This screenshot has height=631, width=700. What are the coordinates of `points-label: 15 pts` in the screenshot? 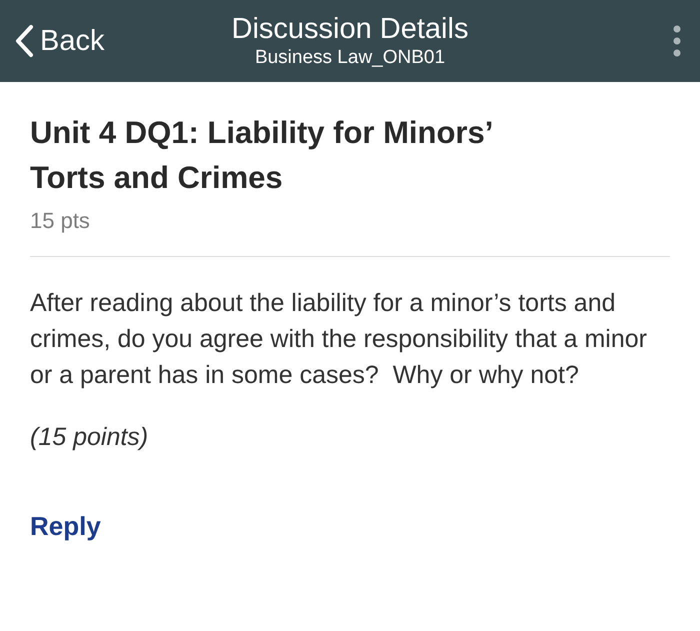 It's located at (60, 221).